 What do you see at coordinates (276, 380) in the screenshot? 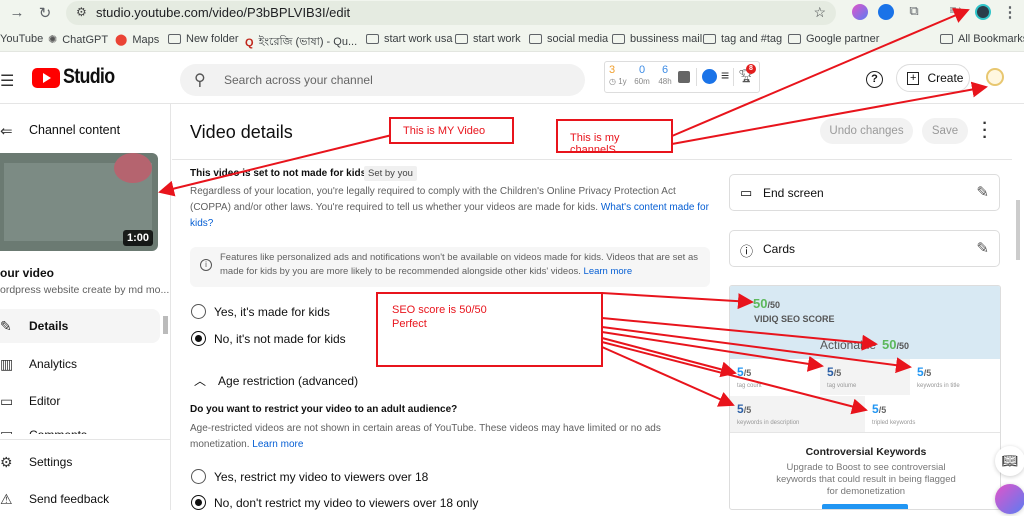
I see `age-restriction-toggle: ︿ Age restriction (advanced)` at bounding box center [276, 380].